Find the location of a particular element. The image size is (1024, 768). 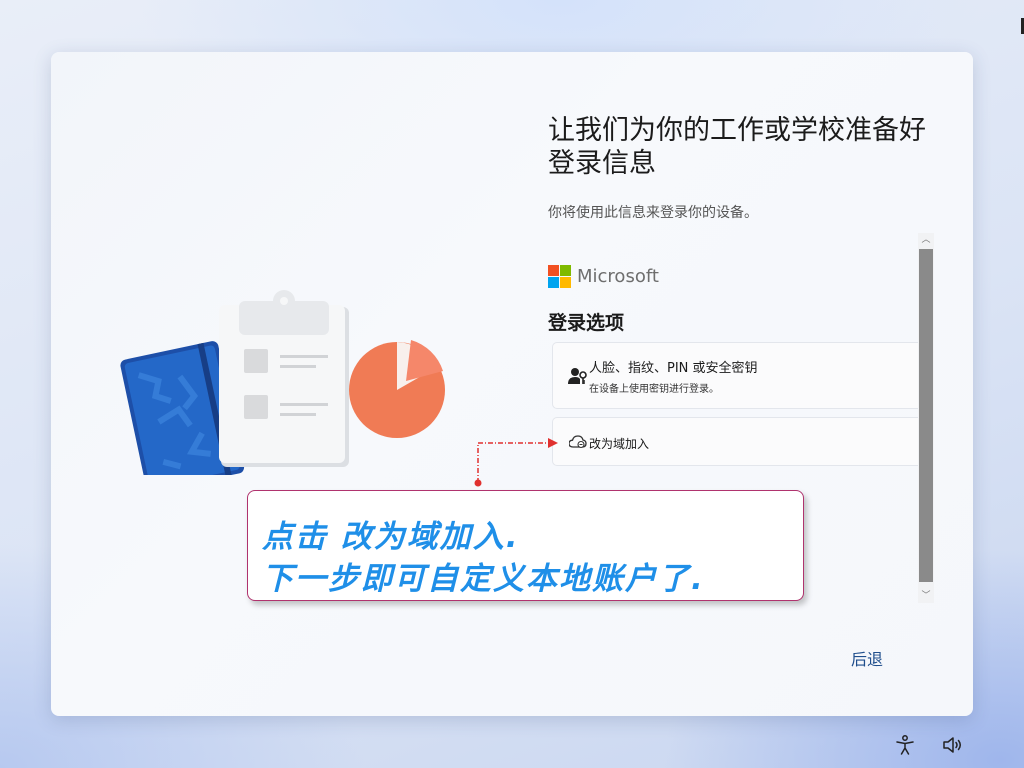

sign-in-options-title: 登录选项 is located at coordinates (586, 323).